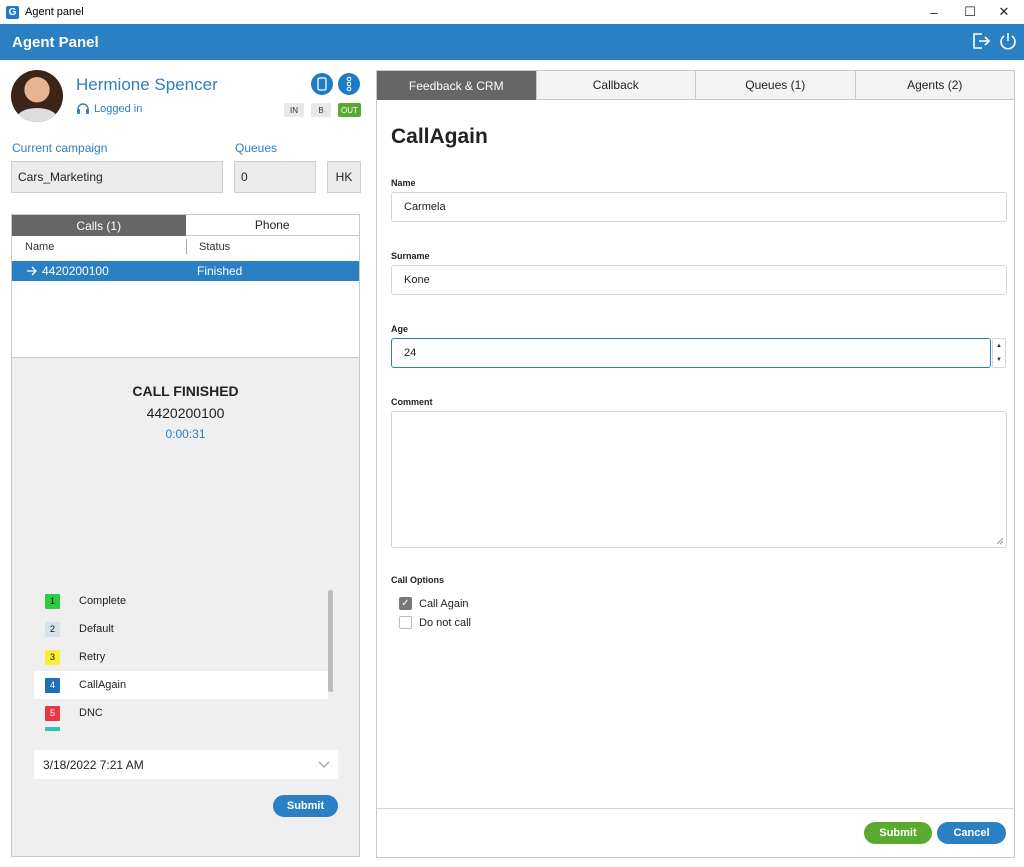 This screenshot has width=1024, height=867. What do you see at coordinates (12, 12) in the screenshot?
I see `app-logo-icon: G` at bounding box center [12, 12].